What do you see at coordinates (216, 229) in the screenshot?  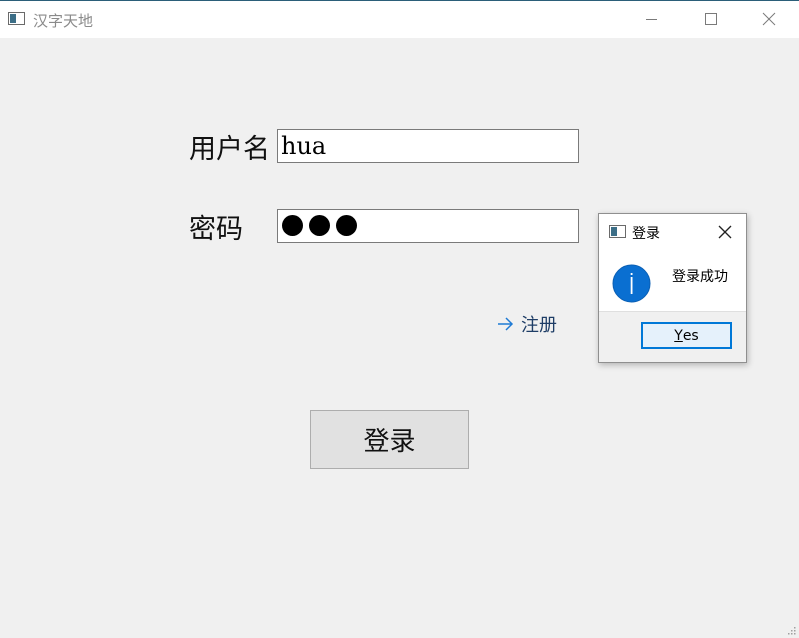 I see `password-label: 密码` at bounding box center [216, 229].